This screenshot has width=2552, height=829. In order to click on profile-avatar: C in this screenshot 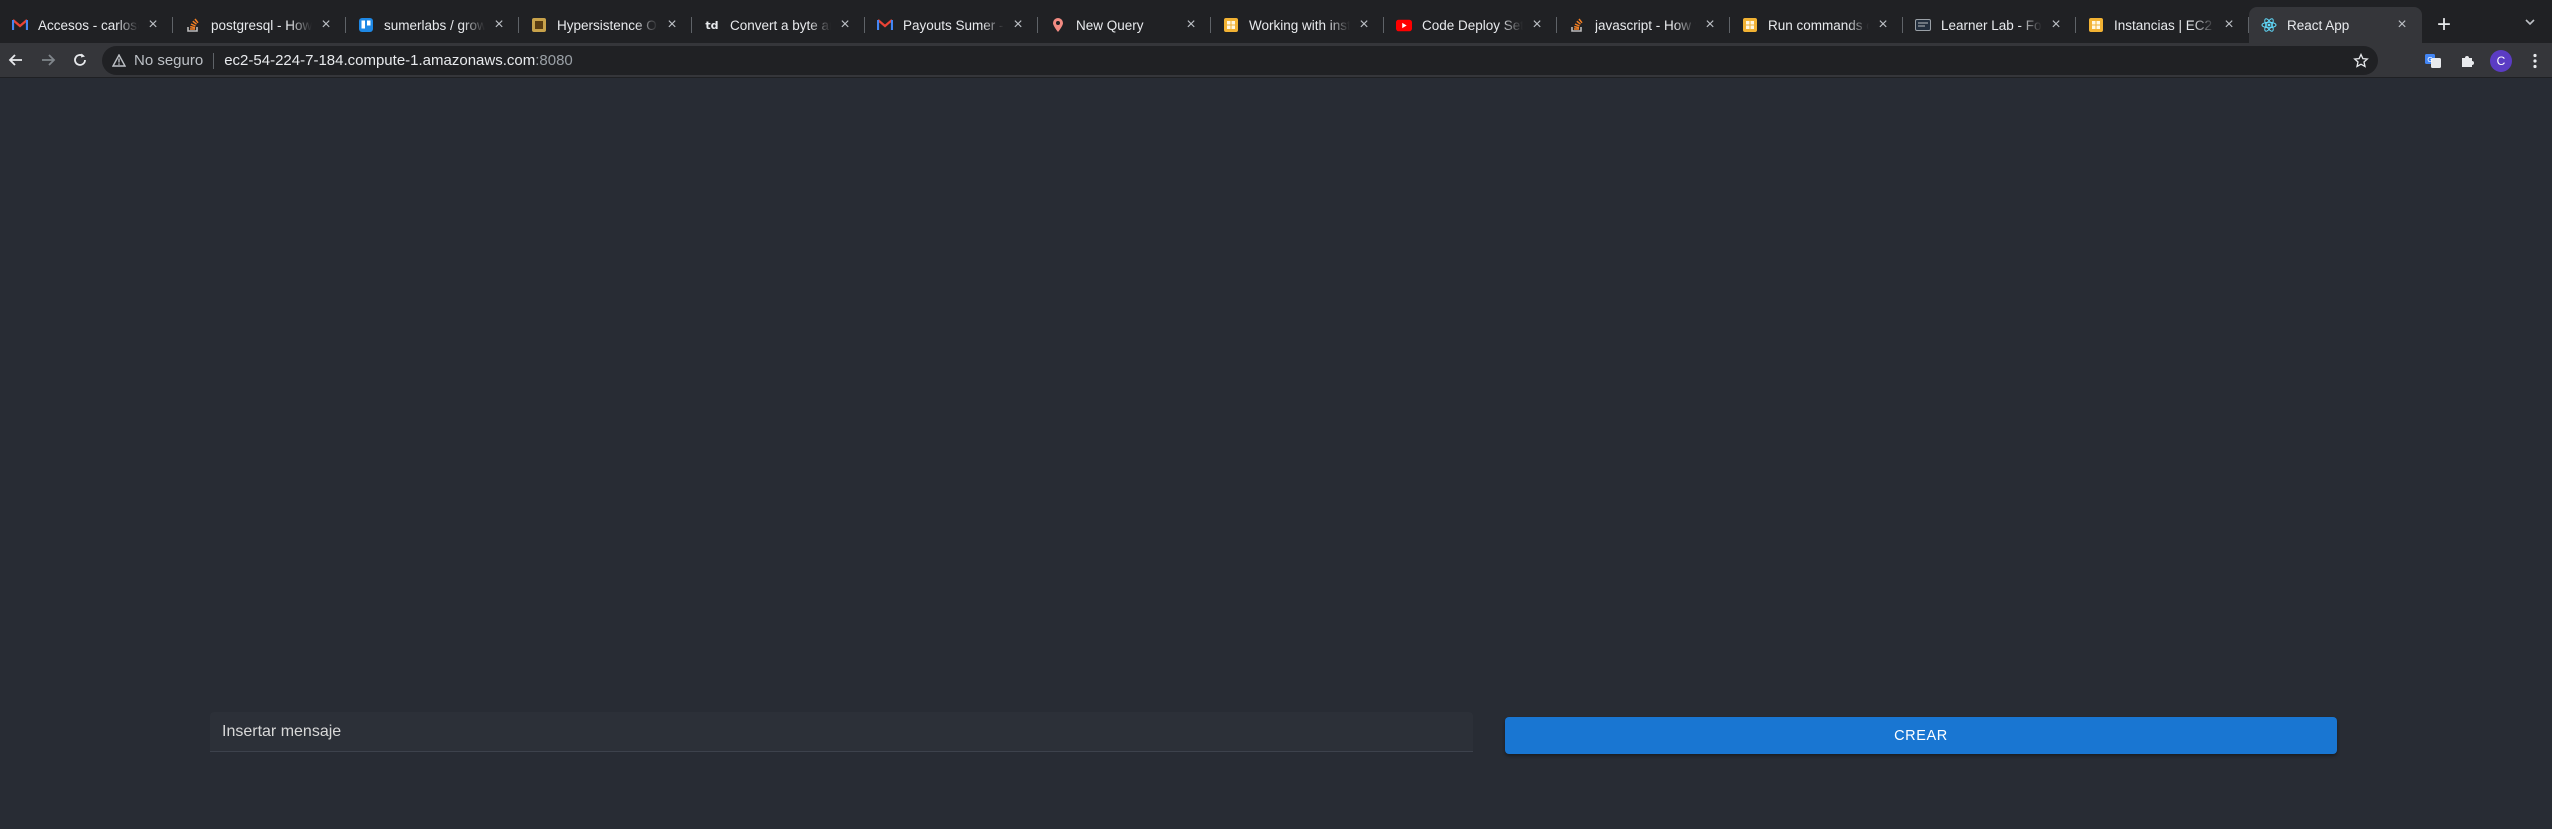, I will do `click(2501, 61)`.